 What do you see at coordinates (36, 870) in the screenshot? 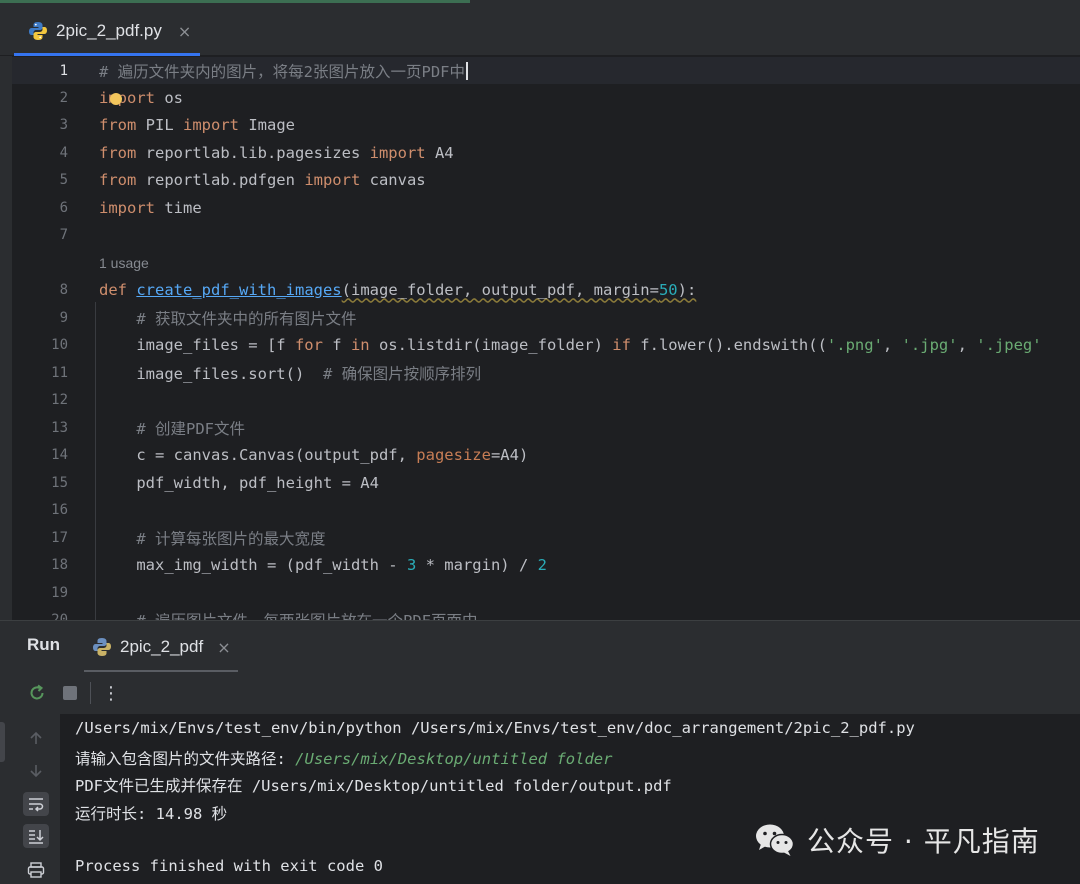
I see `print-icon` at bounding box center [36, 870].